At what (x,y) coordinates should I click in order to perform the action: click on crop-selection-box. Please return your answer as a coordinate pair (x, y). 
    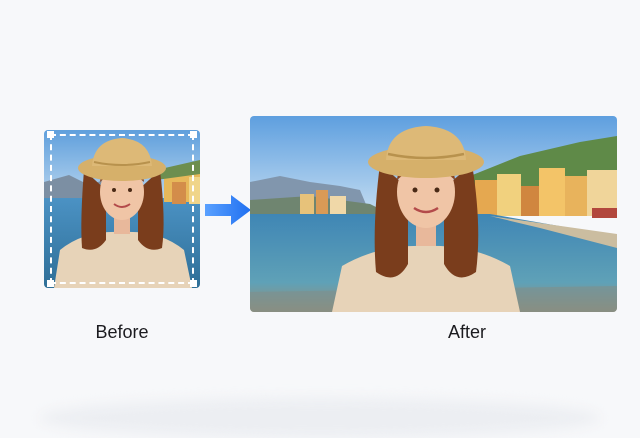
    Looking at the image, I should click on (122, 209).